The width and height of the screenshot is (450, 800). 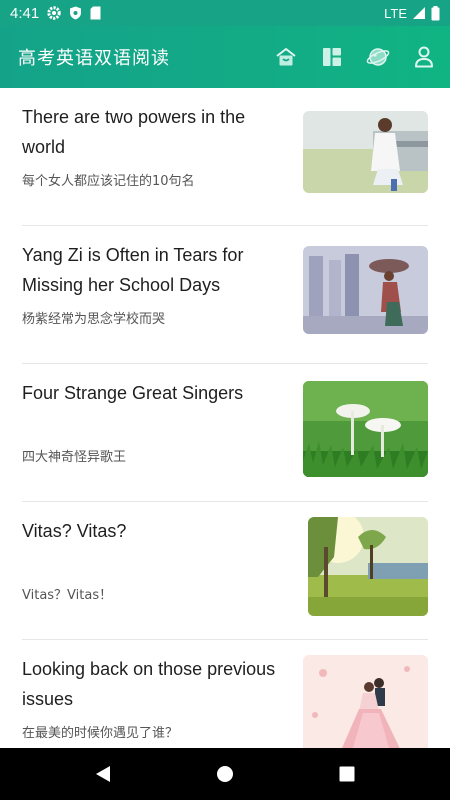 What do you see at coordinates (54, 13) in the screenshot?
I see `gear-icon` at bounding box center [54, 13].